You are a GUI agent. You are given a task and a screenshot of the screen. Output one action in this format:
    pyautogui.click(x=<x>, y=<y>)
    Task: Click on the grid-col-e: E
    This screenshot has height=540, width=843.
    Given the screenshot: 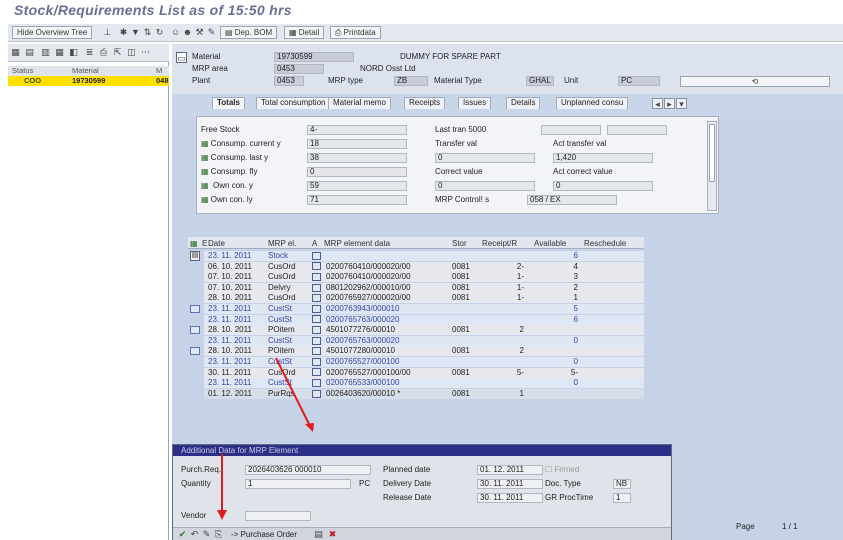 What is the action you would take?
    pyautogui.click(x=204, y=243)
    